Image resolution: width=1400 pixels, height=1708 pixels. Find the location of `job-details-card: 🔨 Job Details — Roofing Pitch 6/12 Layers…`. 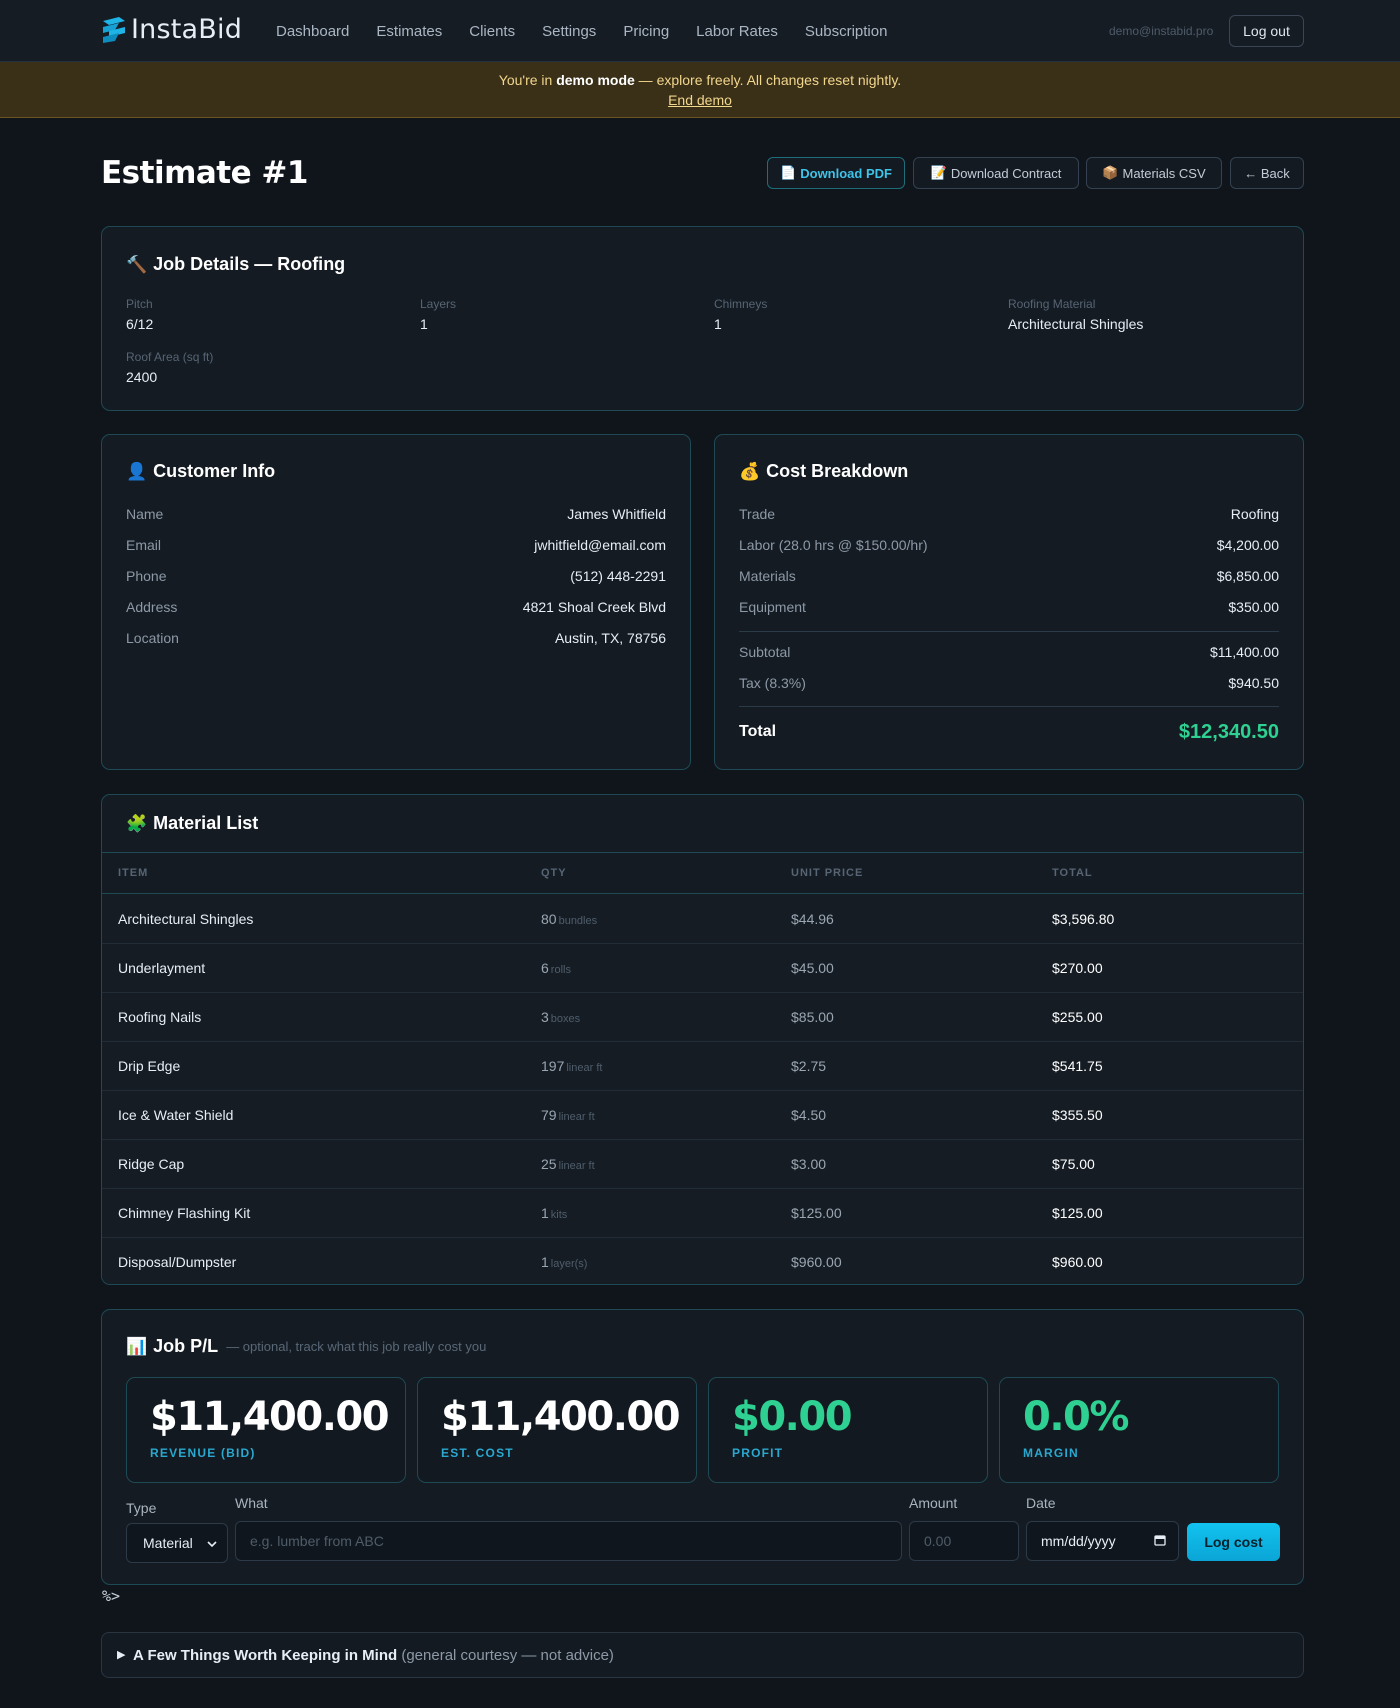

job-details-card: 🔨 Job Details — Roofing Pitch 6/12 Layers… is located at coordinates (702, 318).